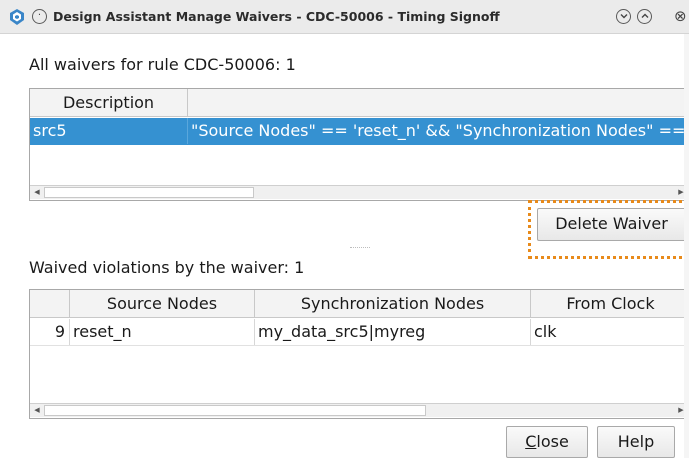 Image resolution: width=689 pixels, height=458 pixels. Describe the element at coordinates (359, 192) in the screenshot. I see `waivers-horizontal-scrollbar: ◀ ▶` at that location.